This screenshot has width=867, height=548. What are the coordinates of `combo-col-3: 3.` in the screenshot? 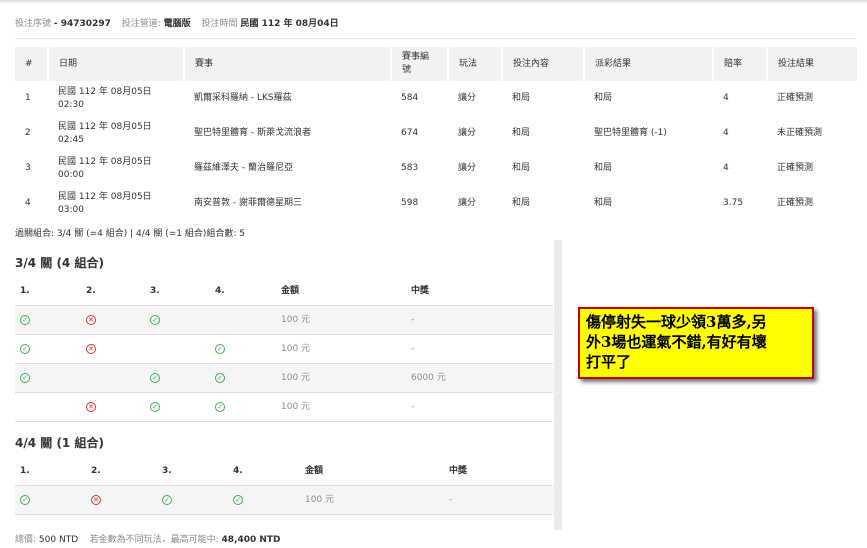 It's located at (167, 471).